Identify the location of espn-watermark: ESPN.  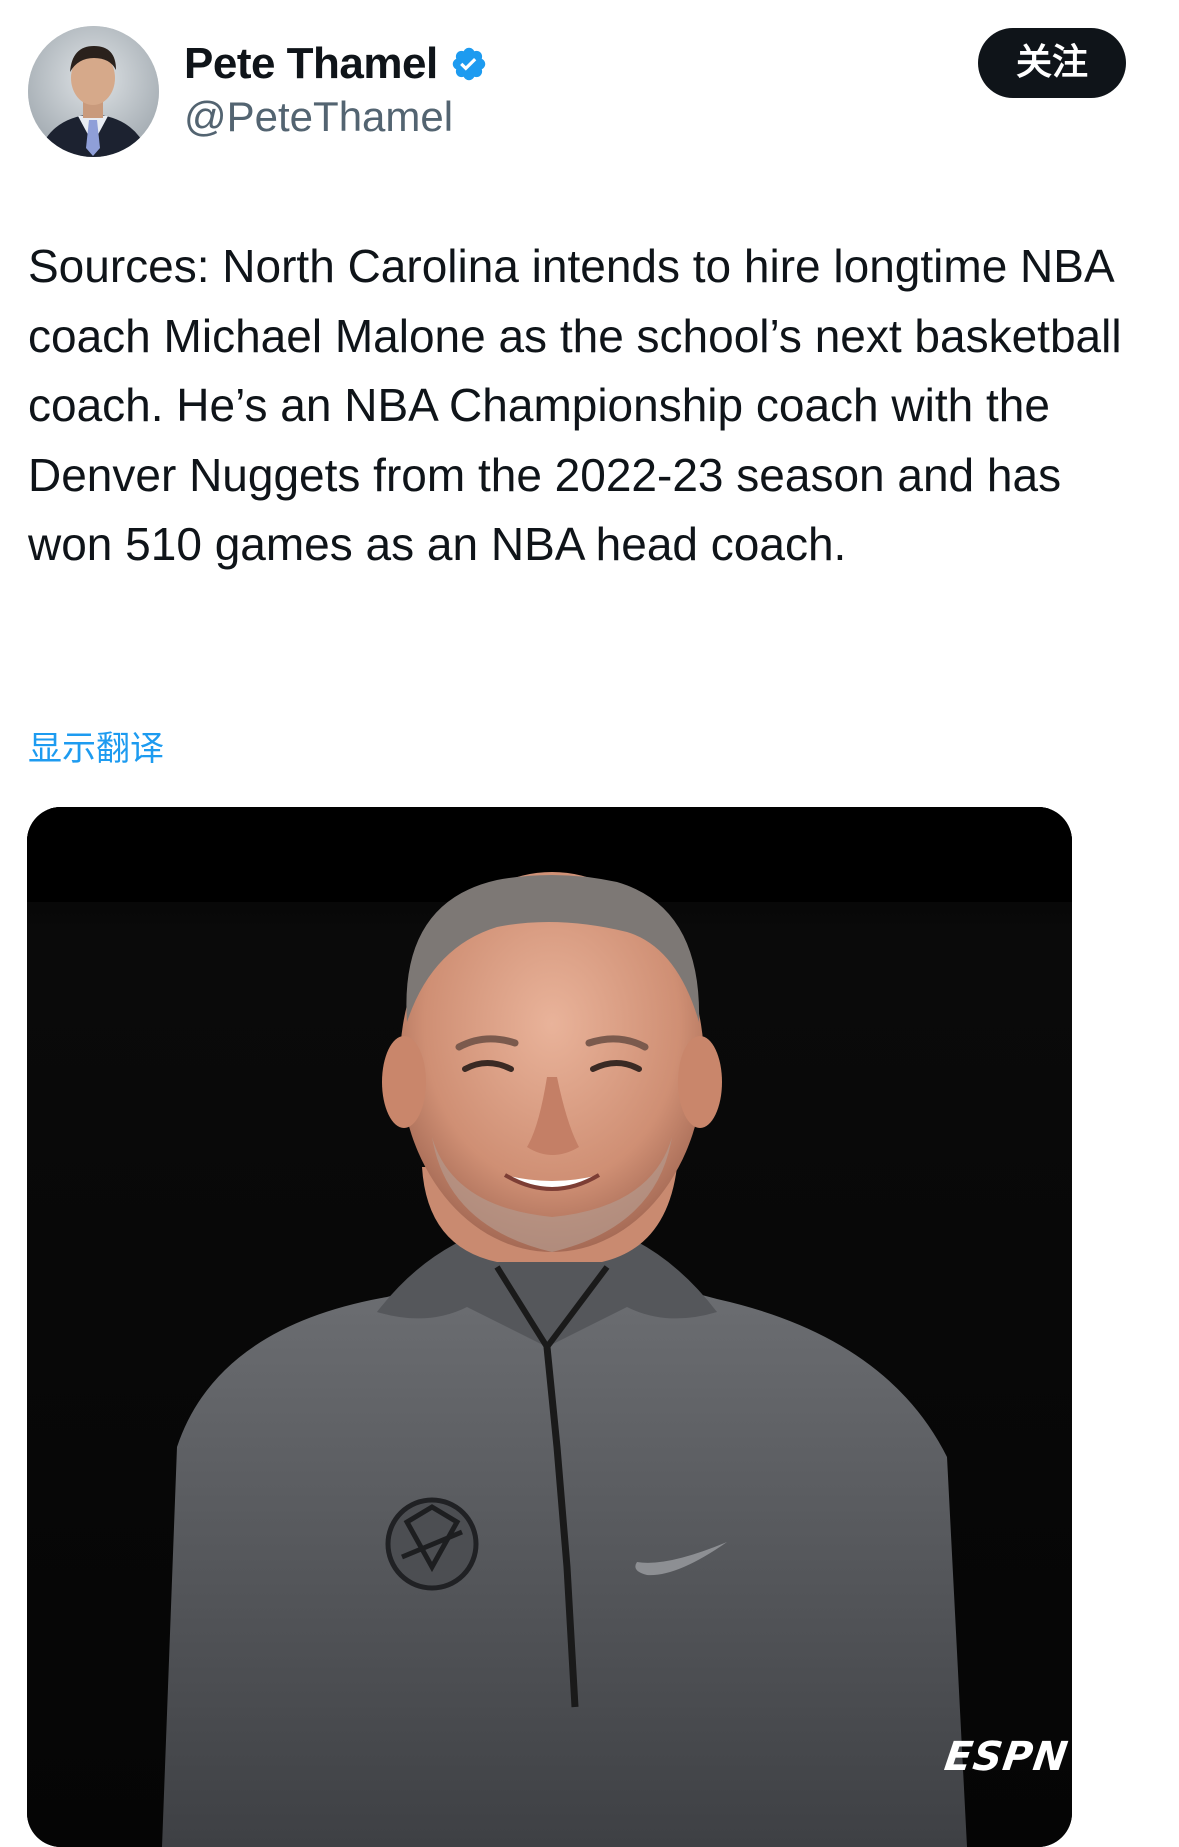
(1006, 1757).